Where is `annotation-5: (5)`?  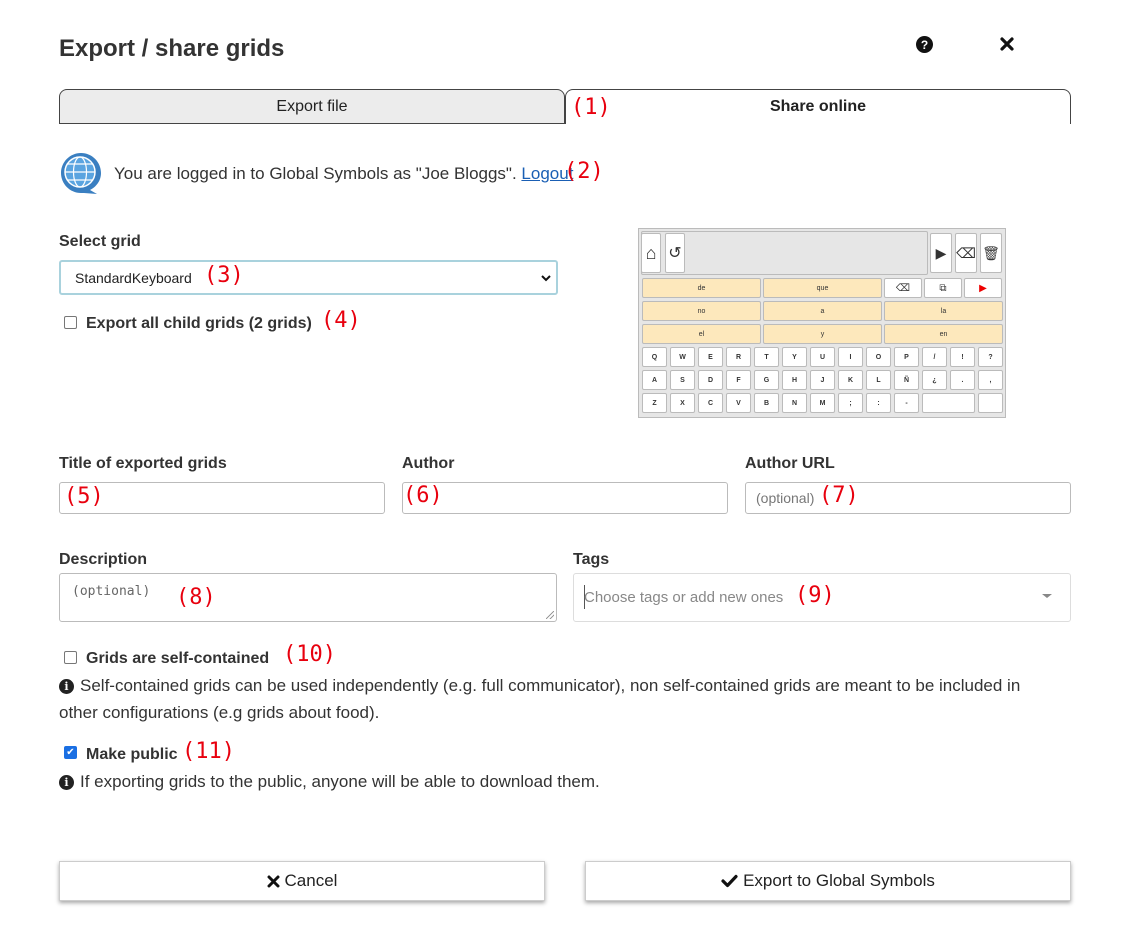 annotation-5: (5) is located at coordinates (84, 496).